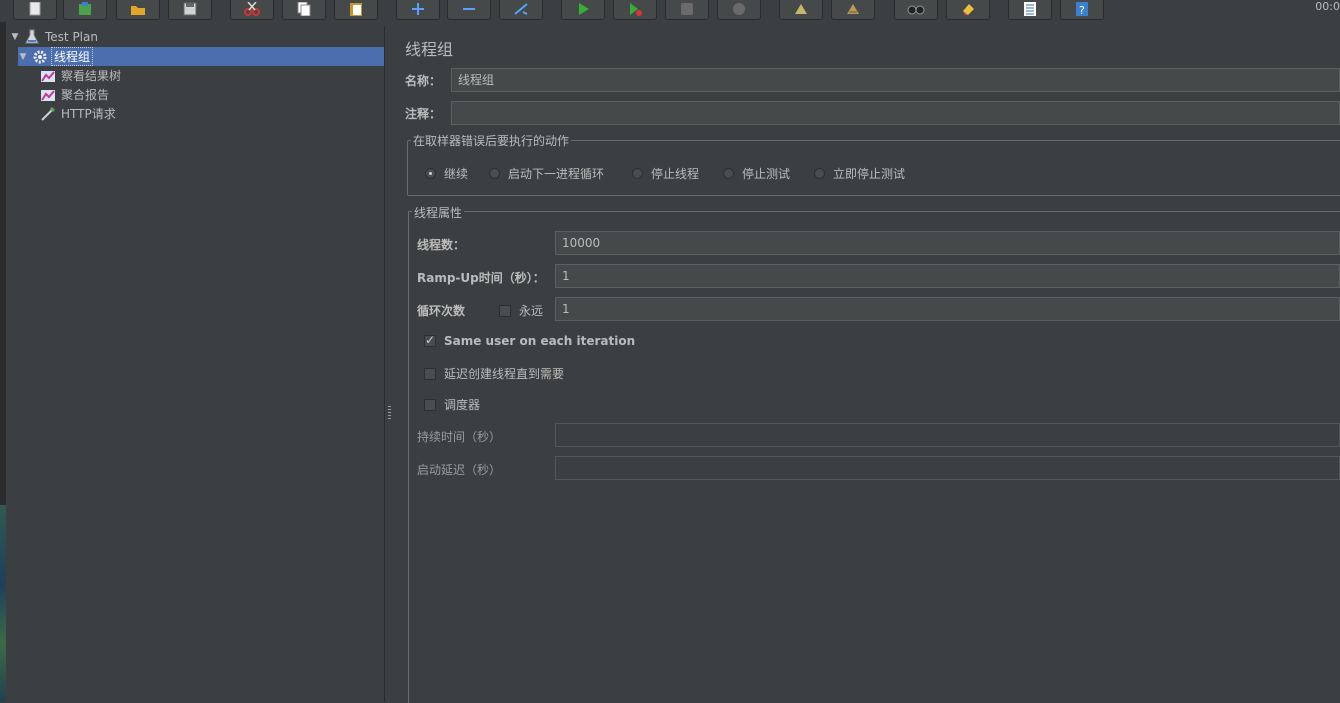 This screenshot has width=1340, height=703. I want to click on tree-item-label: HTTP请求, so click(88, 114).